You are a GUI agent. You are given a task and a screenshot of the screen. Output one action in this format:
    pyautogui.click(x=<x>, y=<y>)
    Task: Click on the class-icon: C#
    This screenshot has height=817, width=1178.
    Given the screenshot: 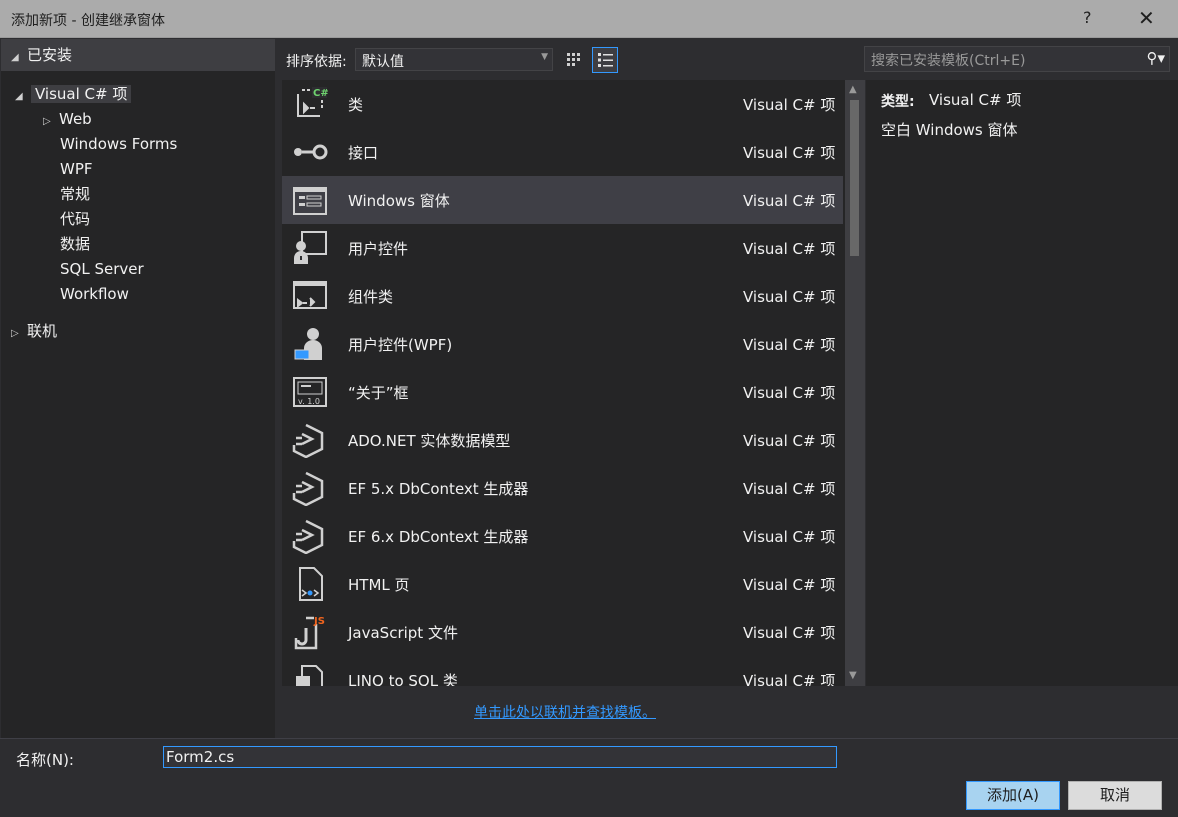 What is the action you would take?
    pyautogui.click(x=312, y=102)
    